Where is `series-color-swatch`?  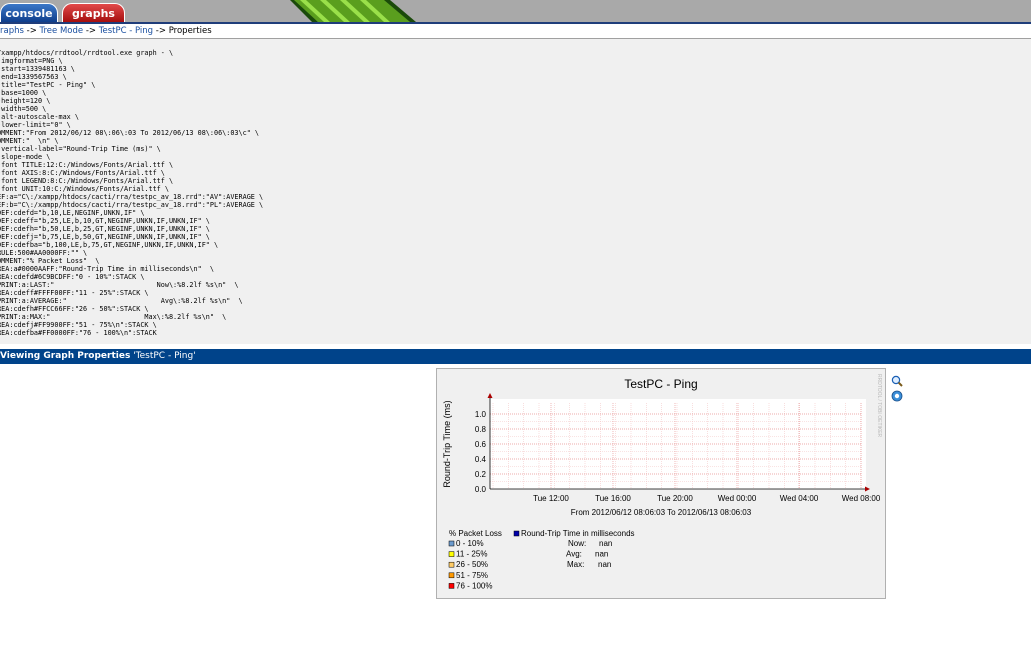
series-color-swatch is located at coordinates (516, 533).